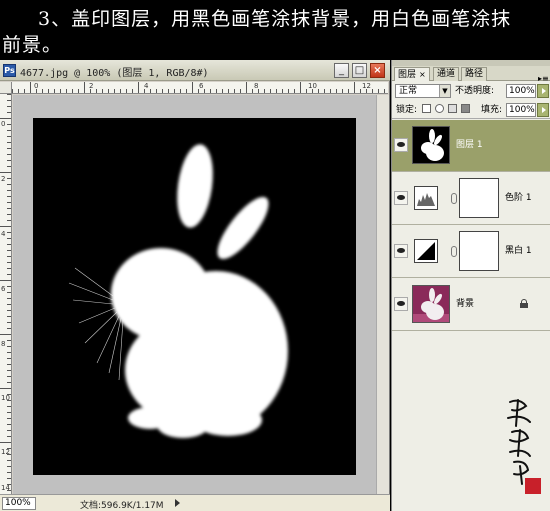 The width and height of the screenshot is (550, 511). I want to click on maximize-button: □, so click(359, 70).